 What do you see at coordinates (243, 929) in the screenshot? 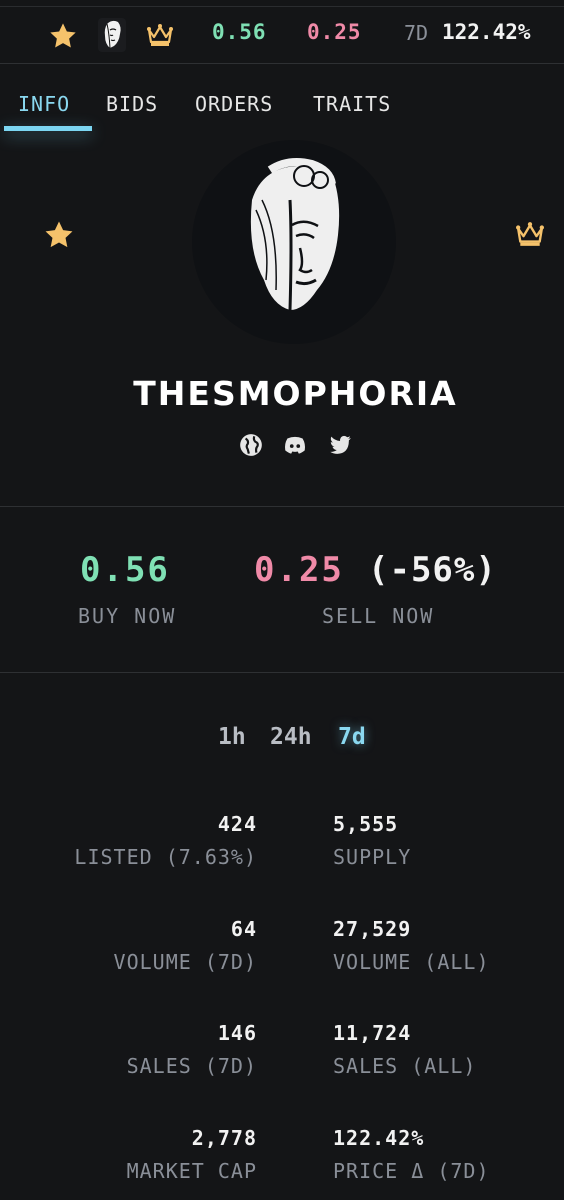
I see `stat-volume-7d-value: 64` at bounding box center [243, 929].